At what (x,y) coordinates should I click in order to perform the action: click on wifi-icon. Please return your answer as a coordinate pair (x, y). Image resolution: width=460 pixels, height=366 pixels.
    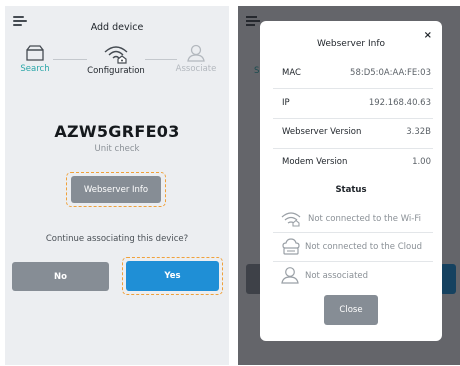
    Looking at the image, I should click on (291, 219).